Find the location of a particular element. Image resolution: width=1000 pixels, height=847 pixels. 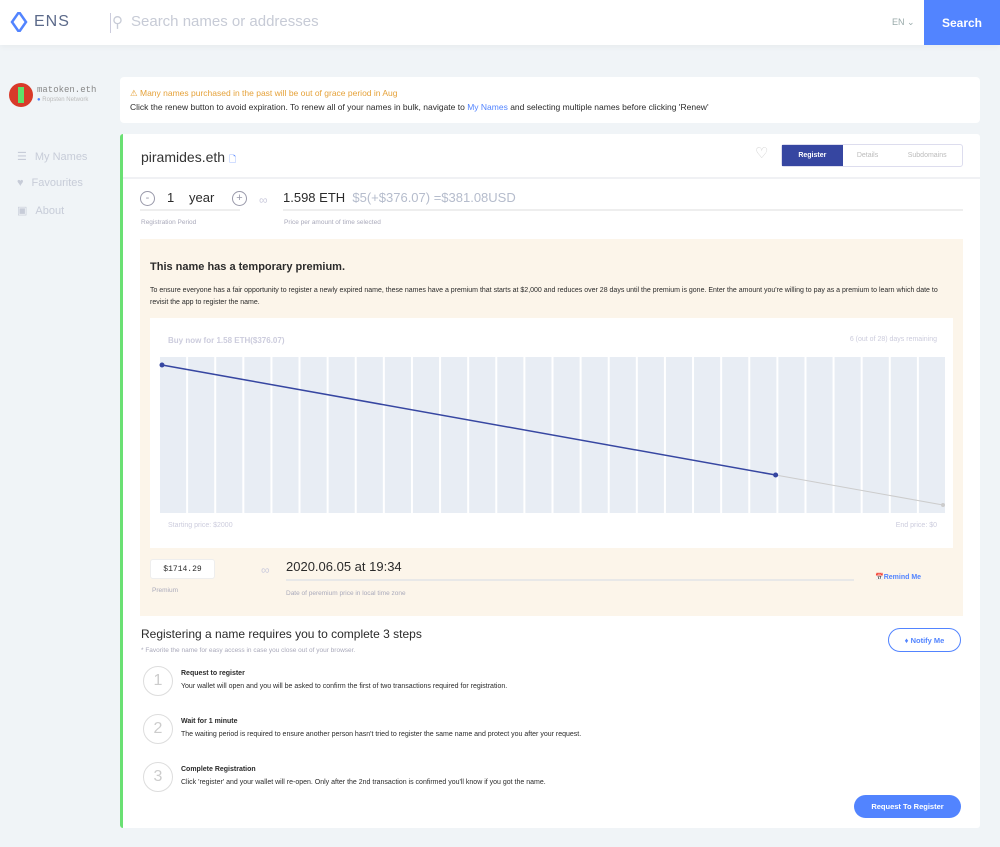

search-button: Search is located at coordinates (962, 22).